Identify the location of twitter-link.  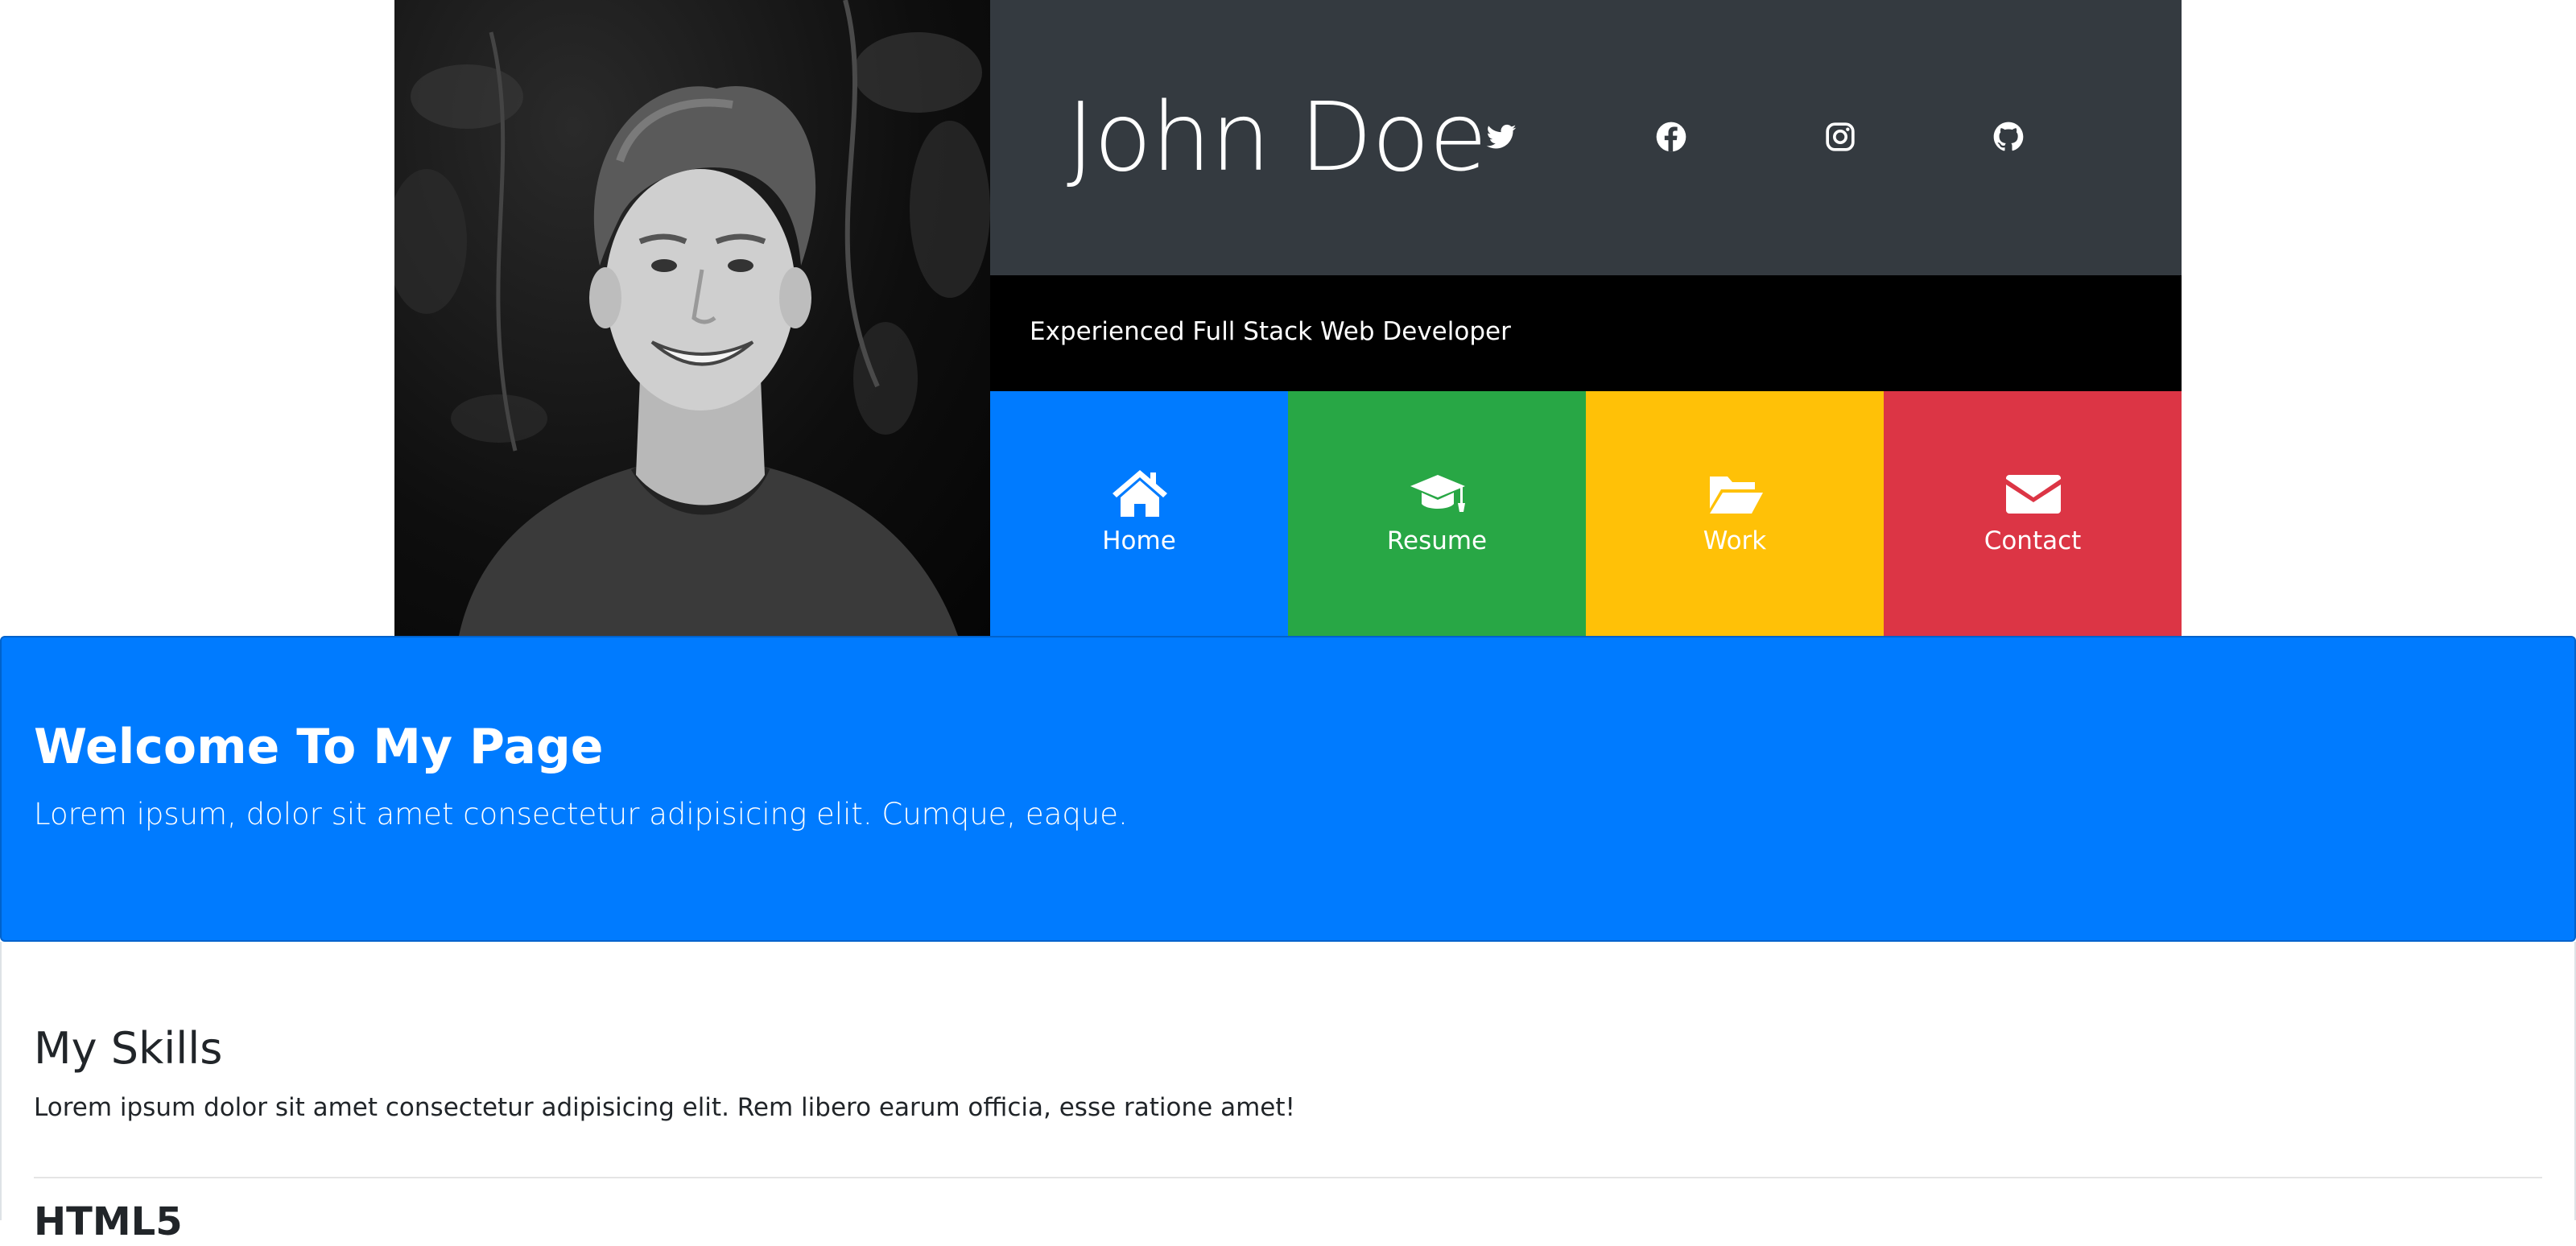
(1501, 137).